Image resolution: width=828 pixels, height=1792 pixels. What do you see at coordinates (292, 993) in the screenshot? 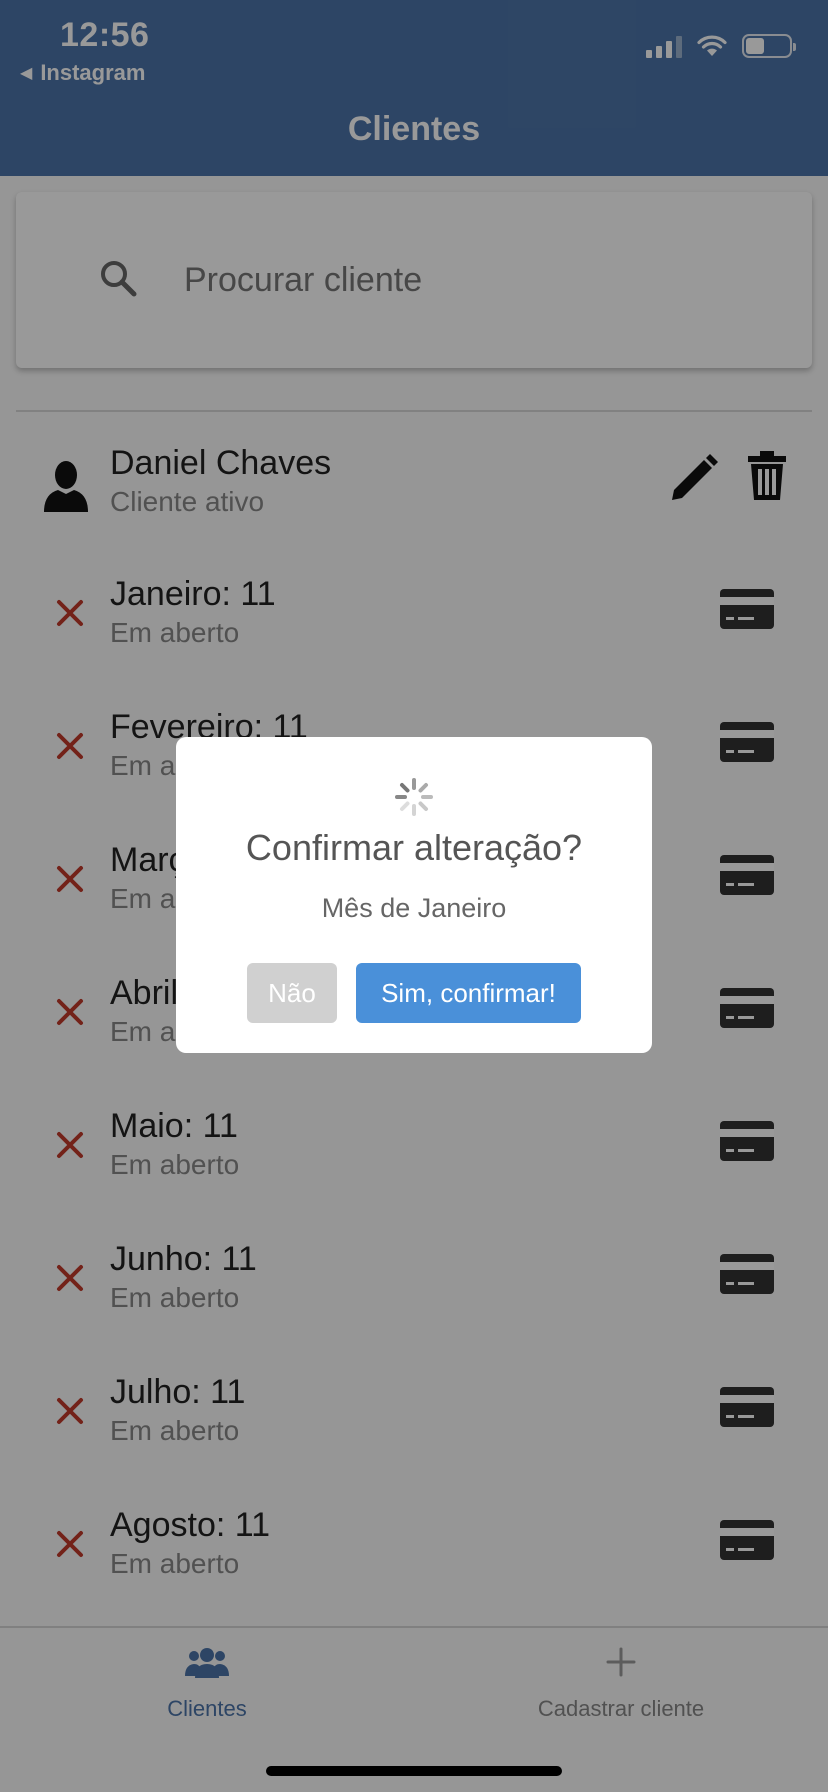
I see `cancel-button: Não` at bounding box center [292, 993].